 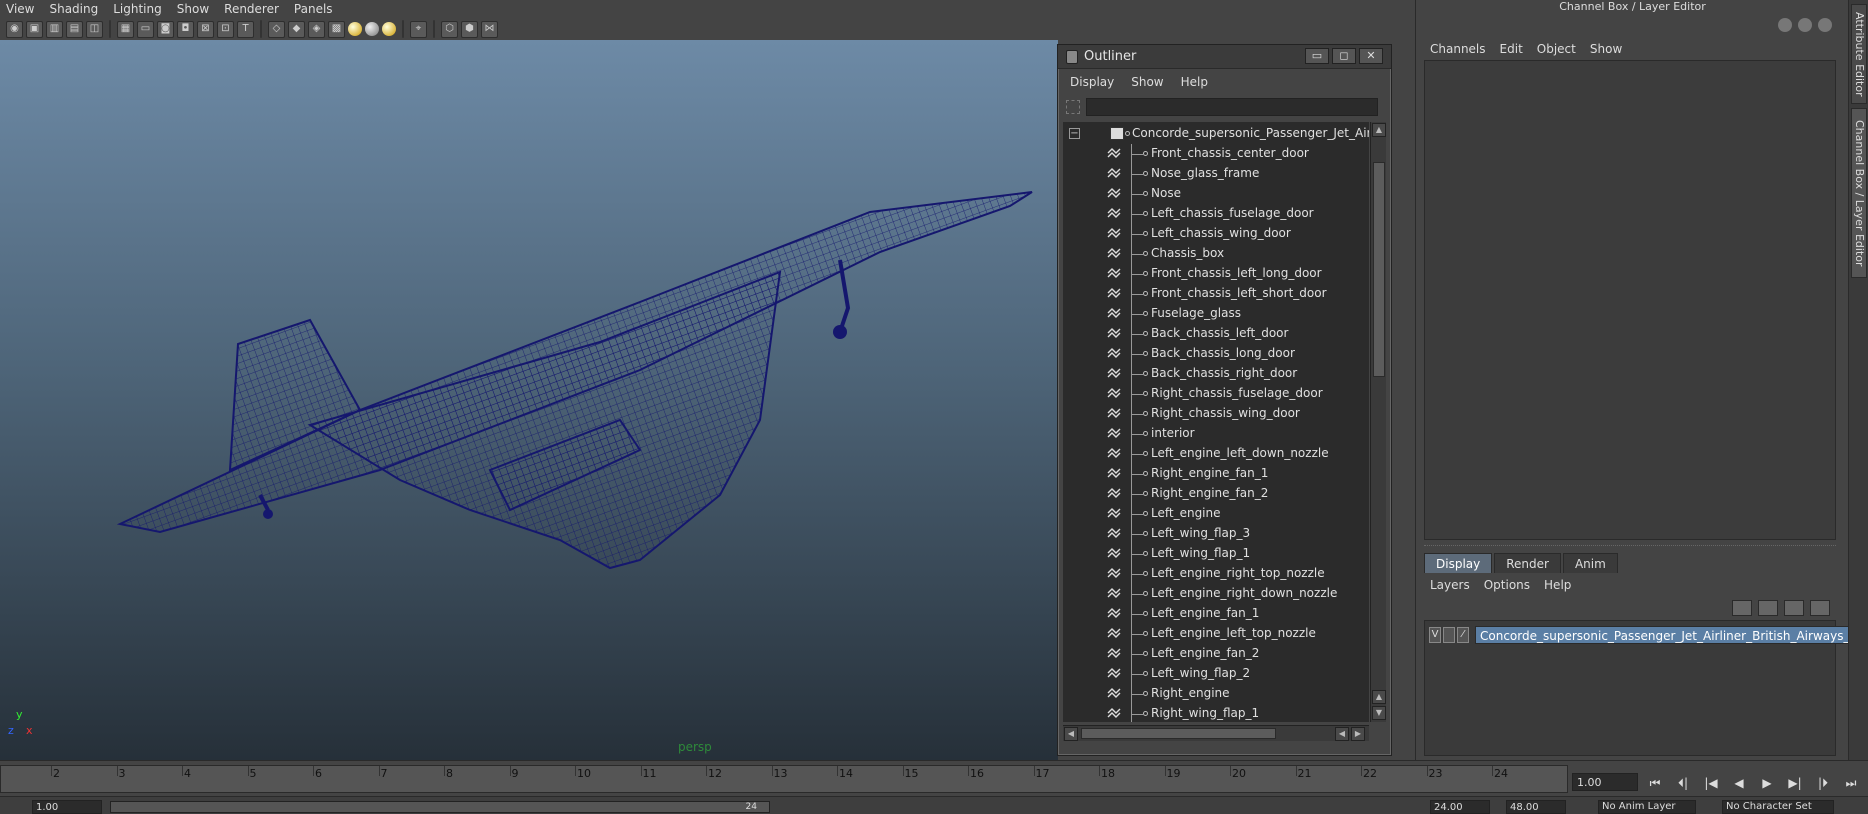 What do you see at coordinates (94, 29) in the screenshot?
I see `film-gate-icon: ◫` at bounding box center [94, 29].